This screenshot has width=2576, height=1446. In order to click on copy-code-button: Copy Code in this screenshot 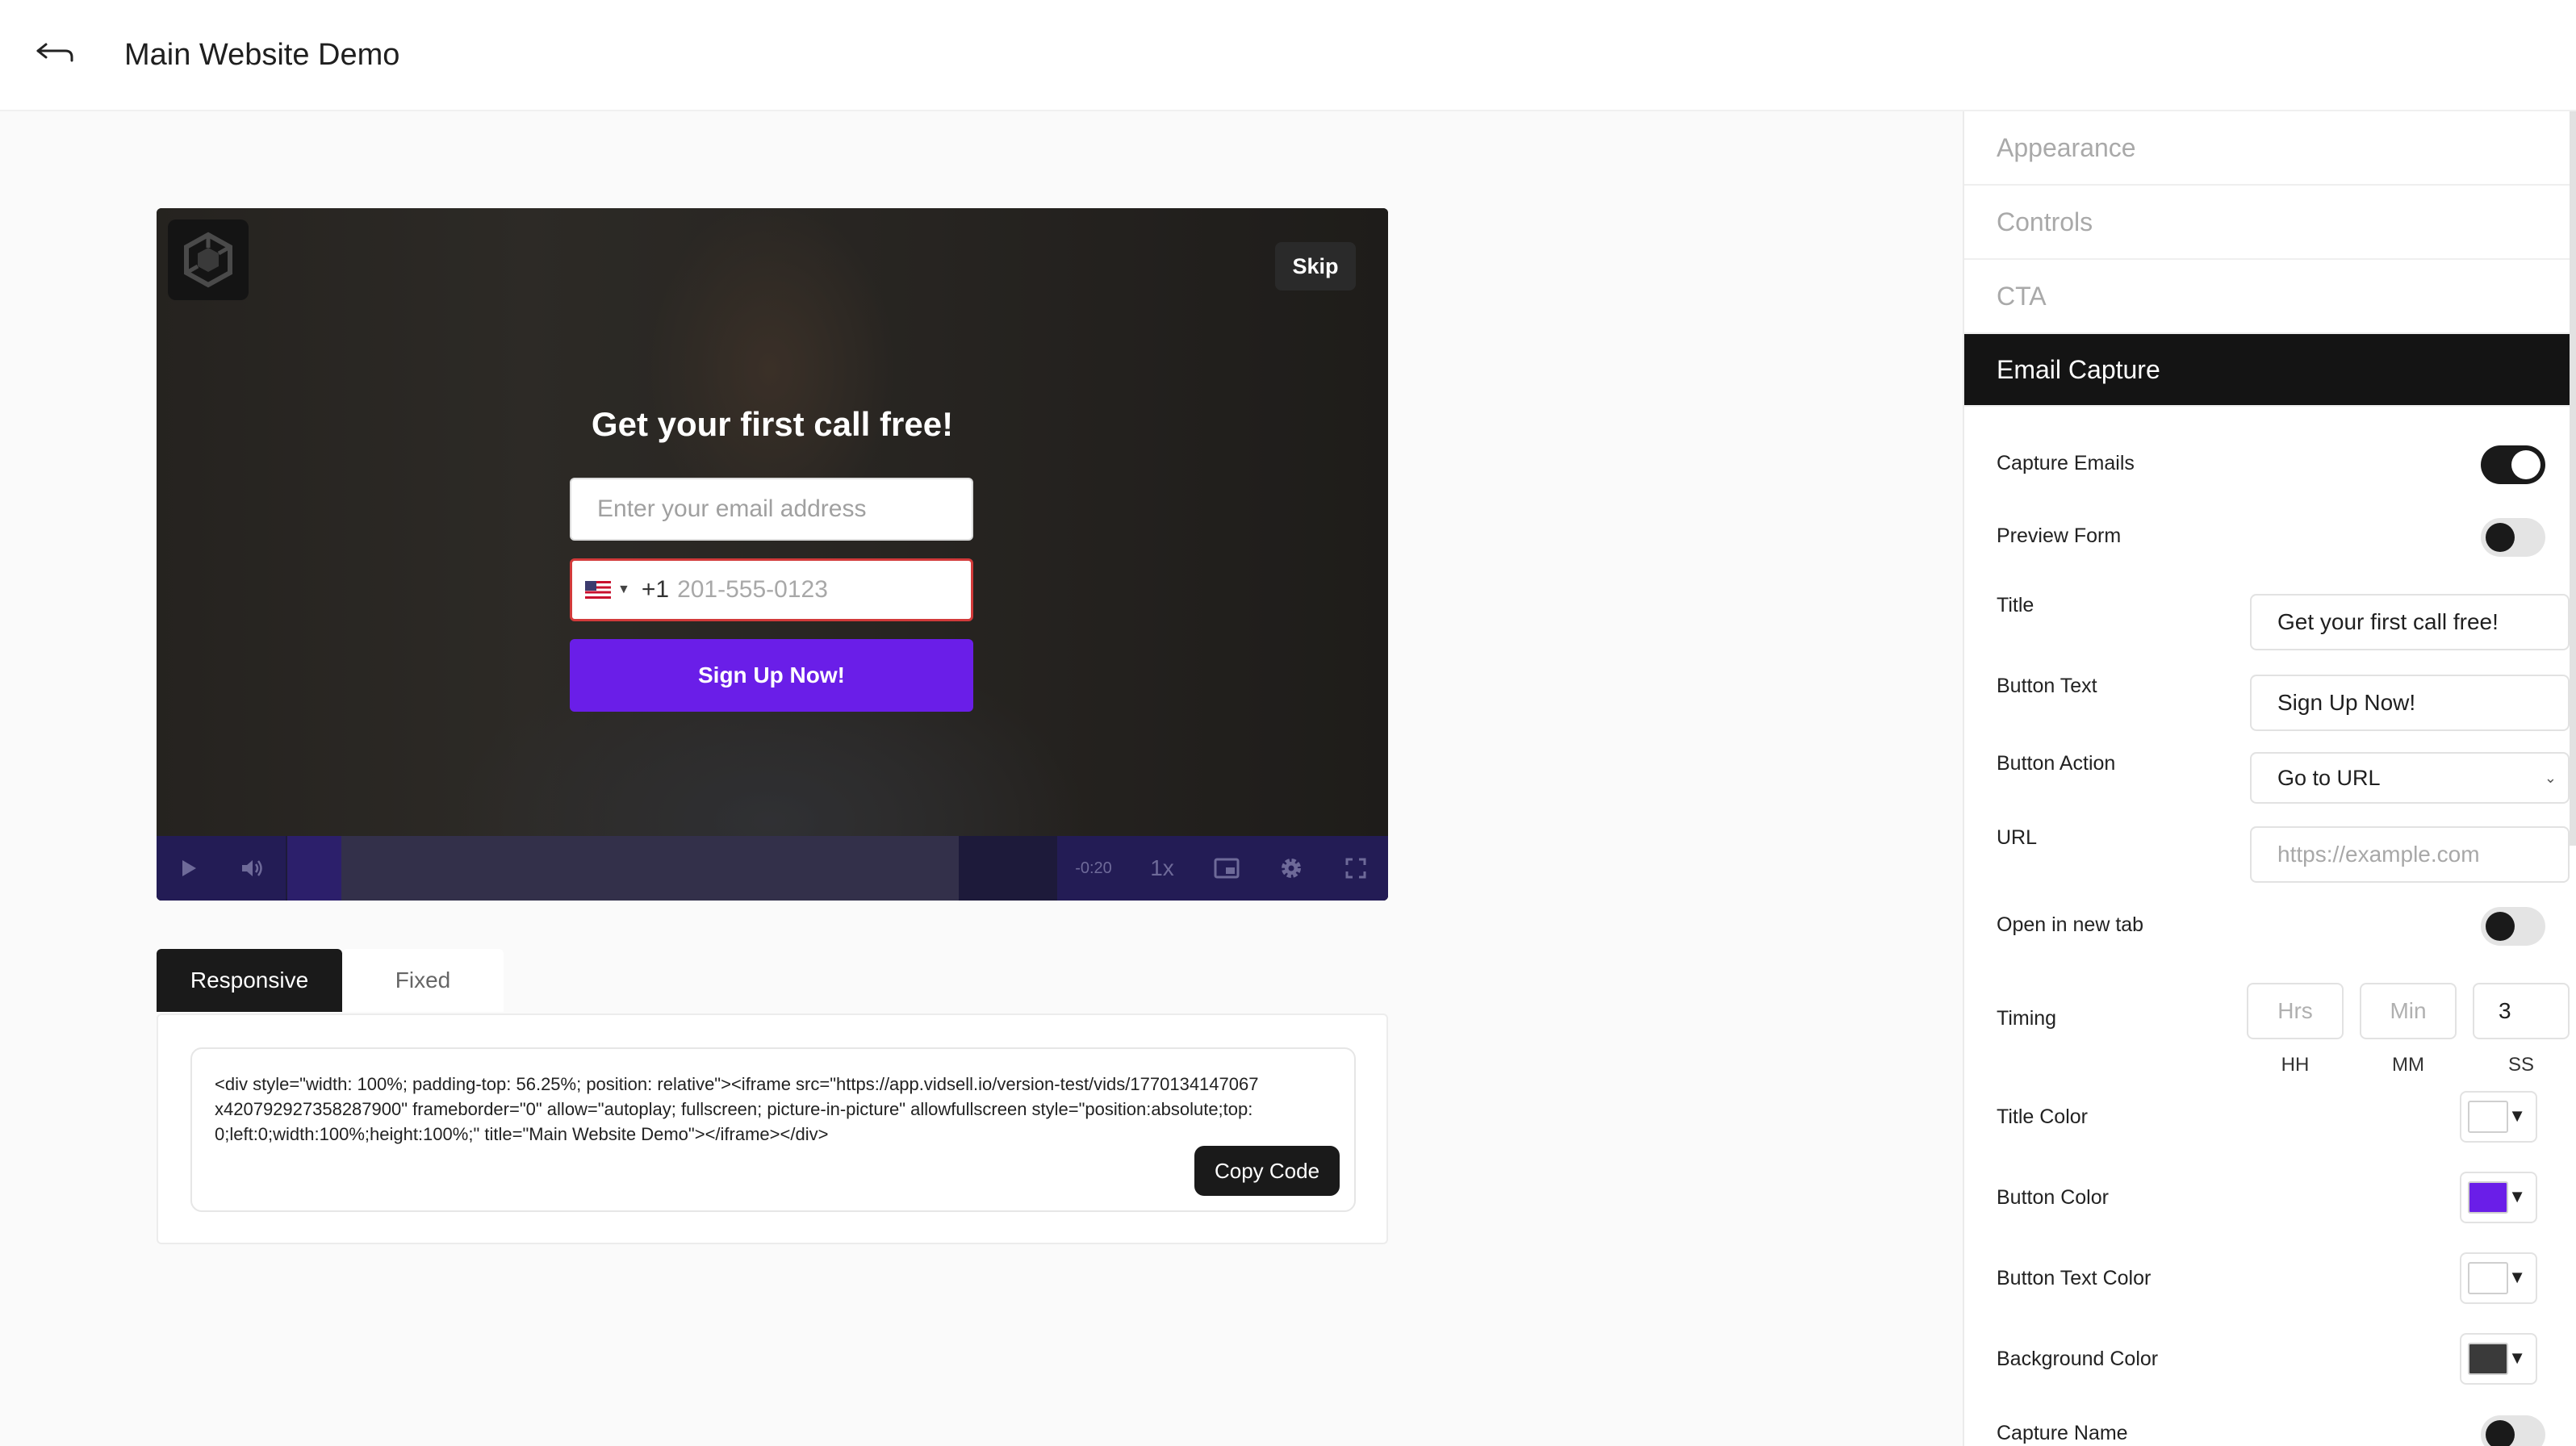, I will do `click(1267, 1171)`.